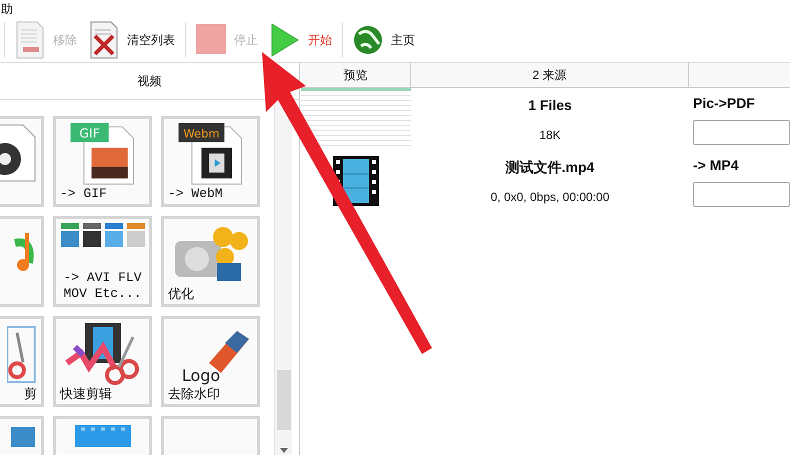 Image resolution: width=790 pixels, height=455 pixels. What do you see at coordinates (724, 103) in the screenshot?
I see `output-format: Pic->PDF` at bounding box center [724, 103].